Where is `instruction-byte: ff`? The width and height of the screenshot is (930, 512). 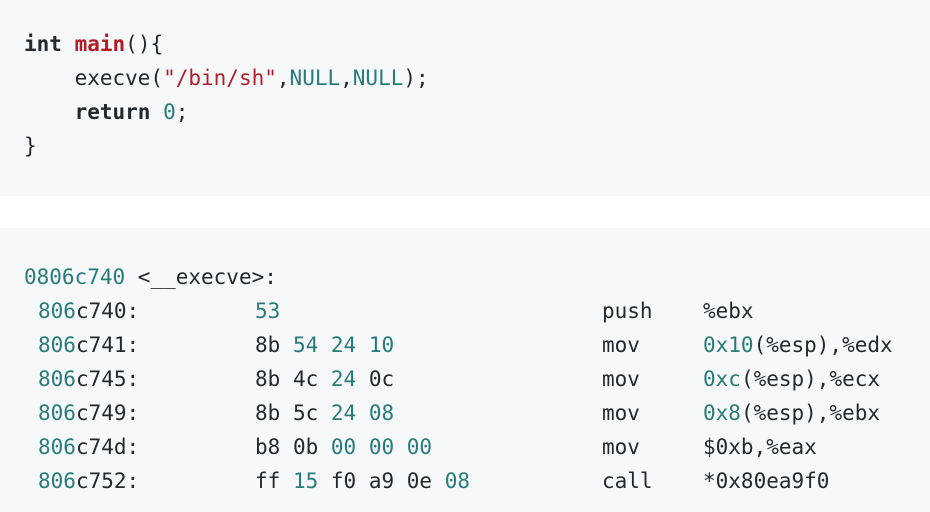 instruction-byte: ff is located at coordinates (274, 481).